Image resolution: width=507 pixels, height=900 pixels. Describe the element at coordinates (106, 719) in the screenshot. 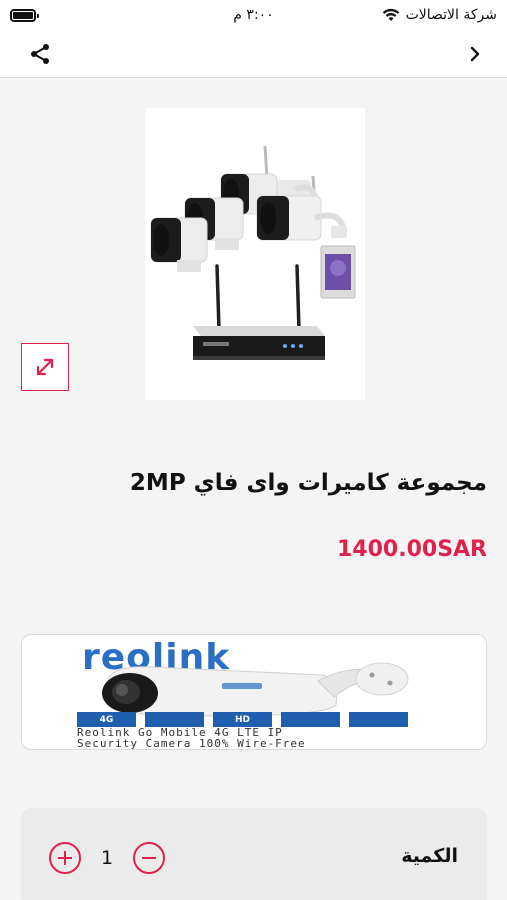

I see `feature-badge: 4G` at that location.